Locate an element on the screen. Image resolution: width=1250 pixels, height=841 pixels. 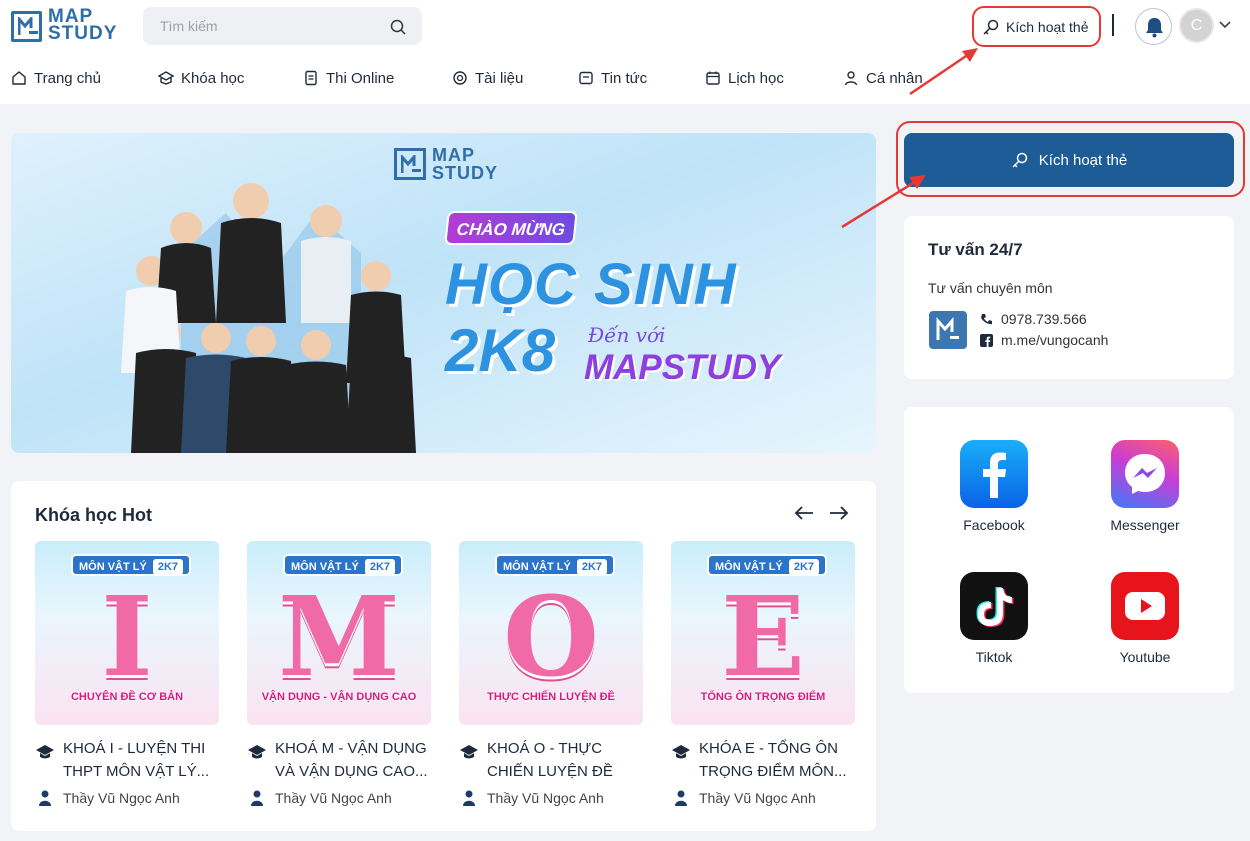
course-icon is located at coordinates (166, 78).